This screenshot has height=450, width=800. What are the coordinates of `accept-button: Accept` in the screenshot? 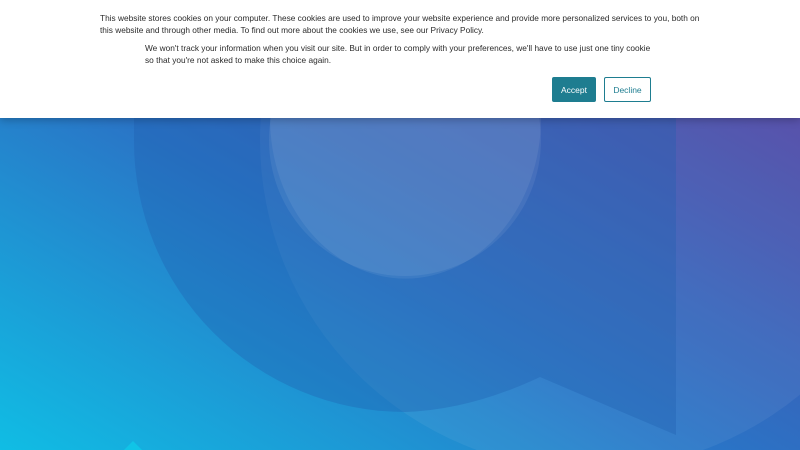 It's located at (574, 89).